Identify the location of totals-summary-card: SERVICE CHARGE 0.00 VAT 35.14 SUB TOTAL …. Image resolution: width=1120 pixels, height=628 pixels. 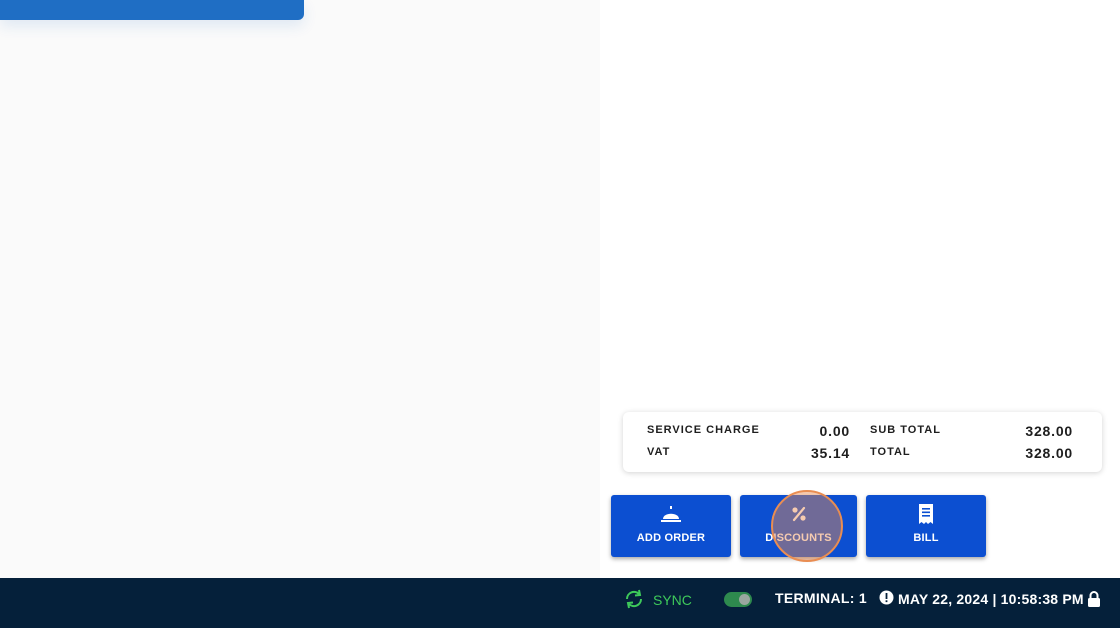
(862, 442).